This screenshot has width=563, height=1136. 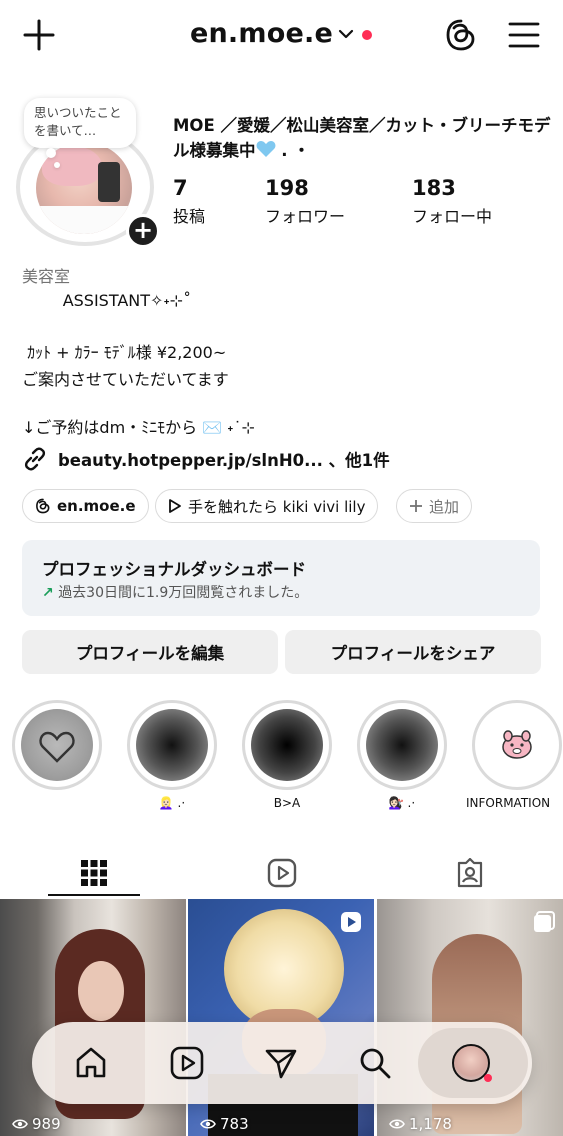 I want to click on tagged-icon, so click(x=469, y=873).